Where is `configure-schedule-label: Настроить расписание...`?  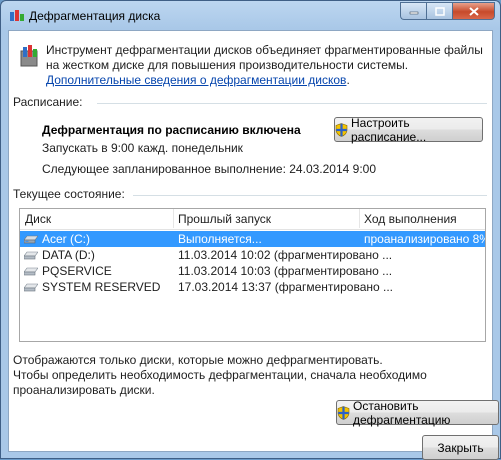
configure-schedule-label: Настроить расписание... is located at coordinates (389, 129).